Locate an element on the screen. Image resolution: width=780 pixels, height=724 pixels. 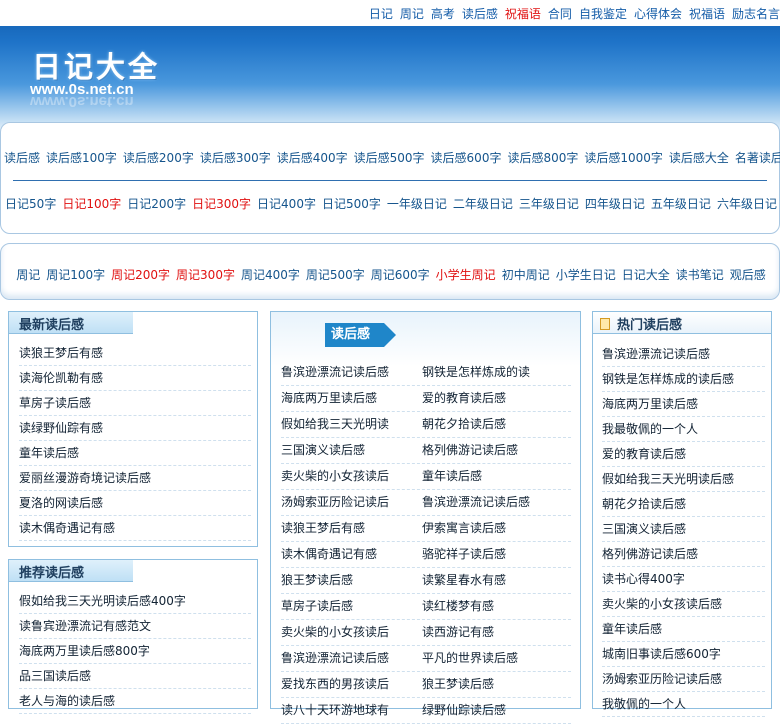
hot-review-link: 朝花夕拾读后感 is located at coordinates (644, 504).